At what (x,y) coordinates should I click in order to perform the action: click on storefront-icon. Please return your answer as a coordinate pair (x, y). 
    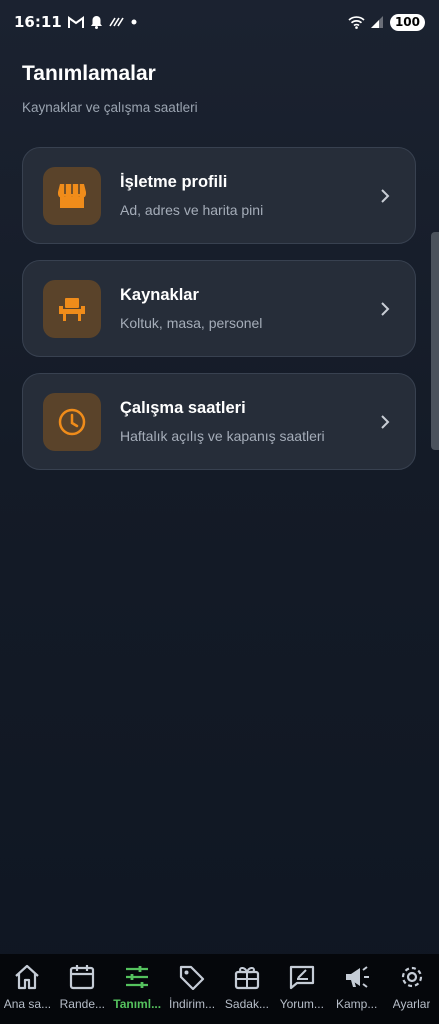
    Looking at the image, I should click on (72, 195).